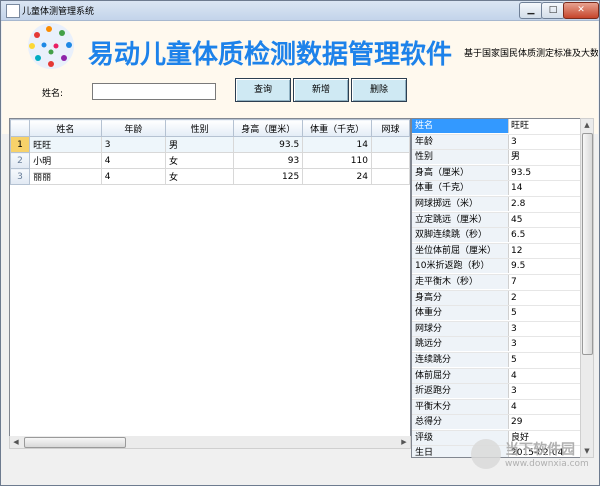  What do you see at coordinates (496, 251) in the screenshot?
I see `property-row: 坐位体前屈（厘米） 12` at bounding box center [496, 251].